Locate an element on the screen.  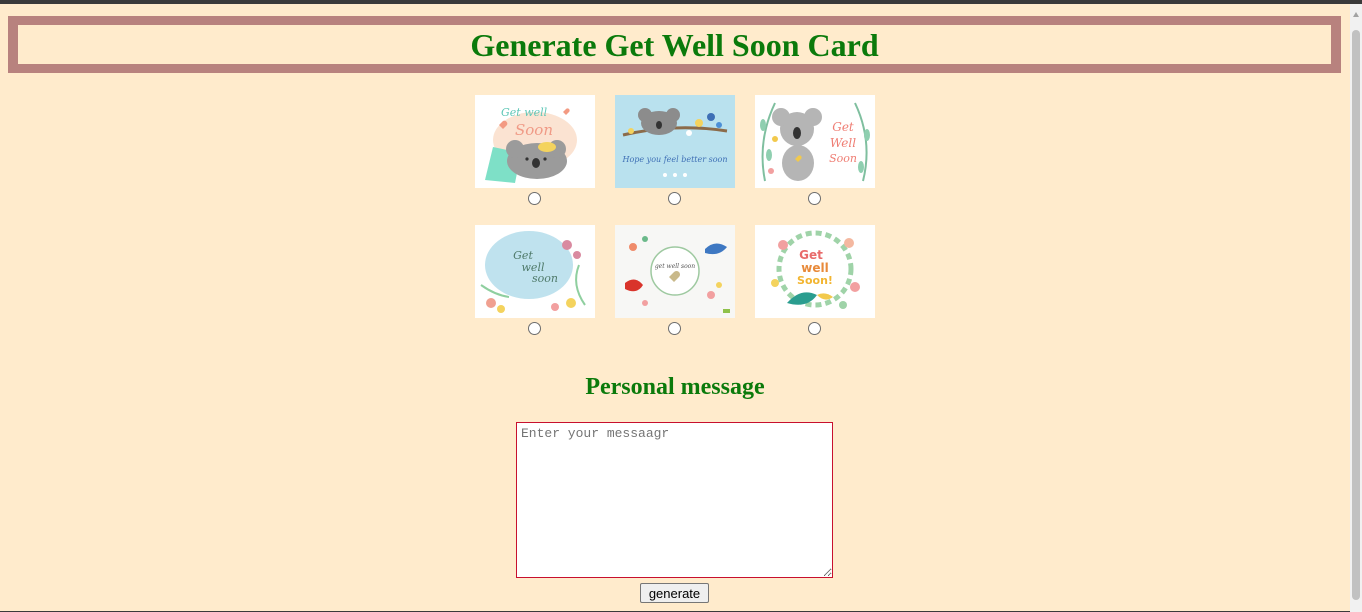
personal-message-heading: Personal message is located at coordinates (675, 387).